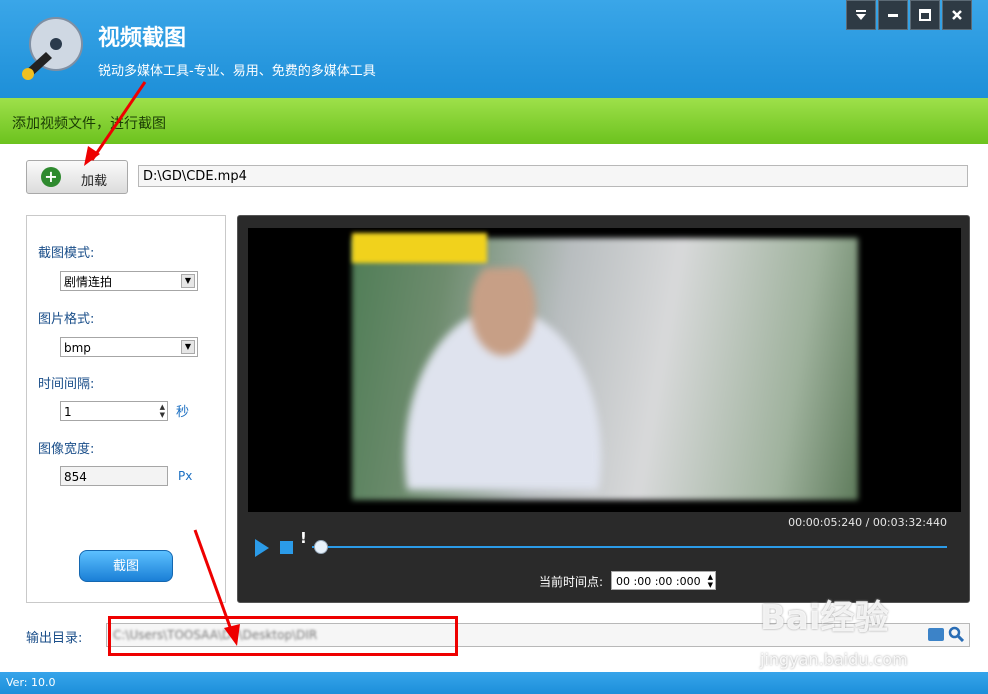 The width and height of the screenshot is (988, 694). I want to click on menu-icon, so click(861, 15).